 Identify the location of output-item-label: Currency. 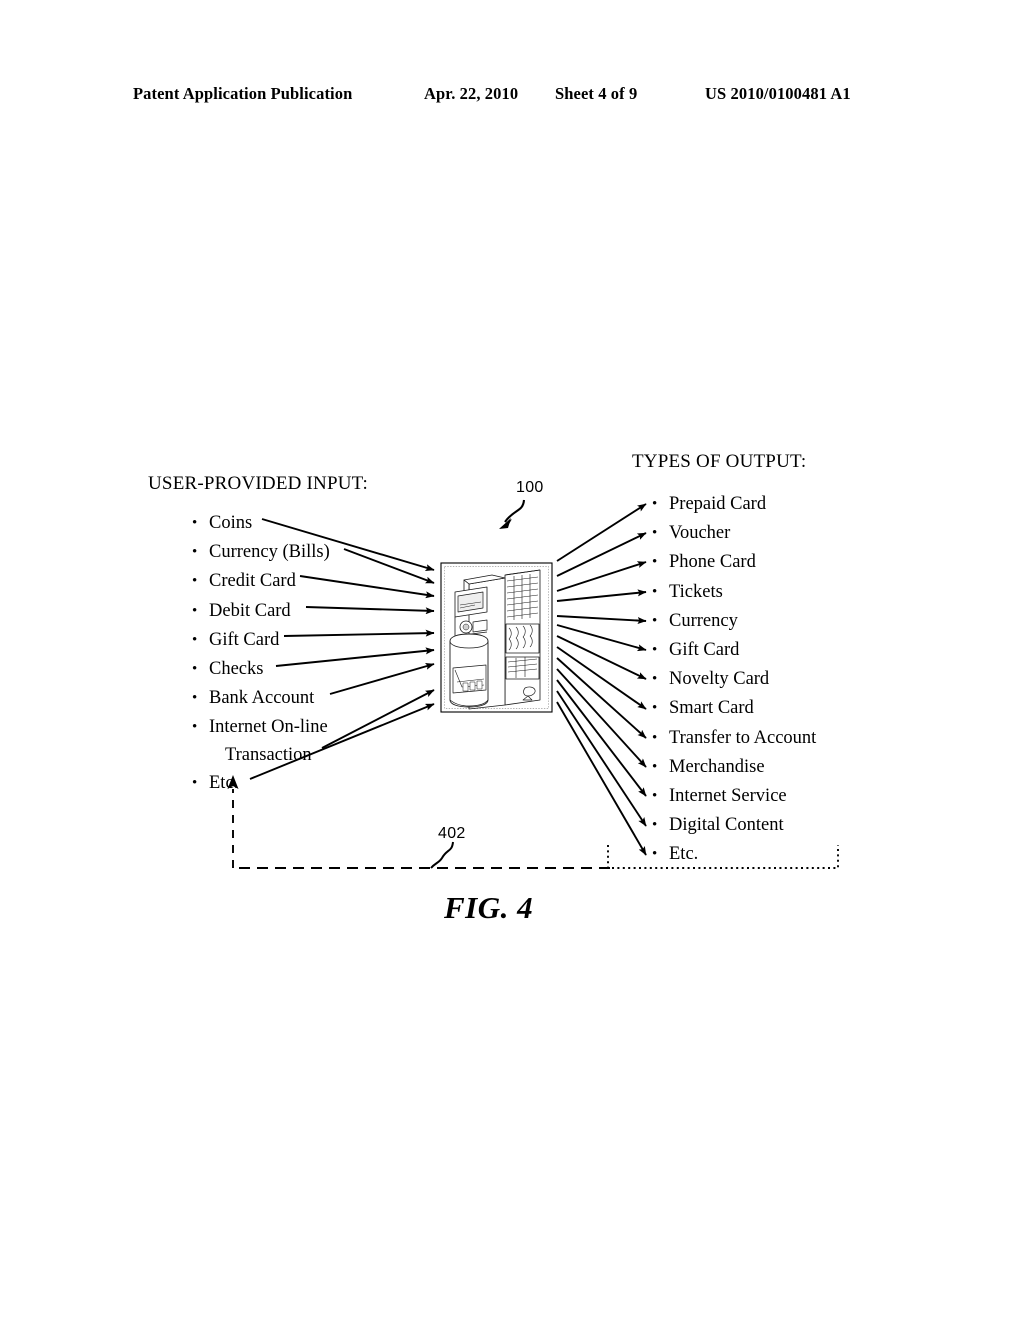
(703, 620).